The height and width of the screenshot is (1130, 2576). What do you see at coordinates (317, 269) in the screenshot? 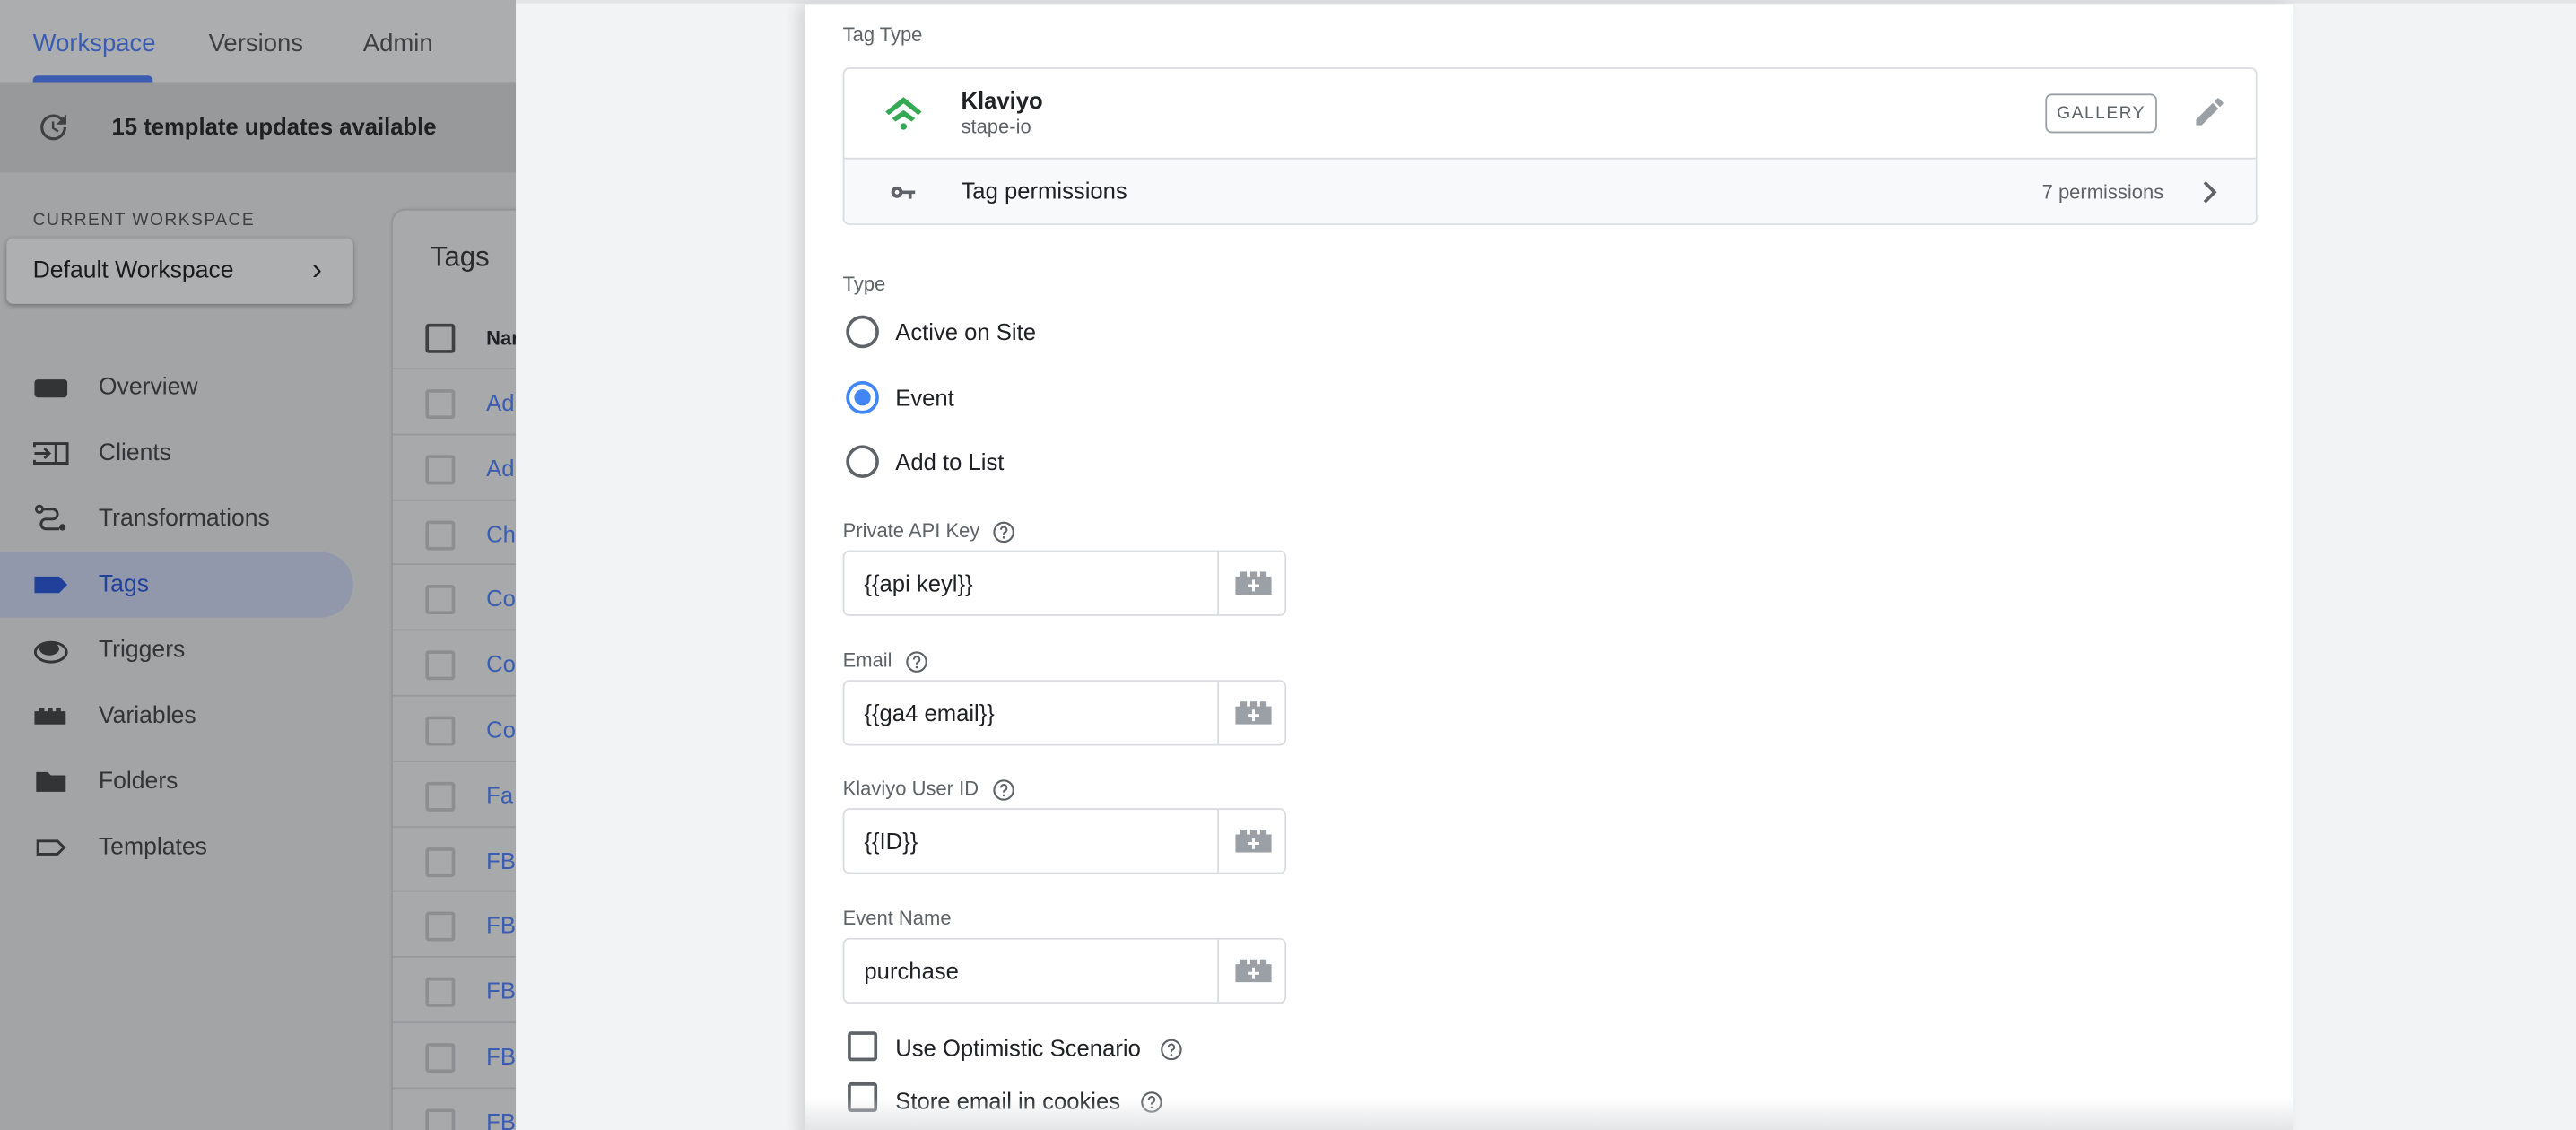
I see `chevron-right-icon: ›` at bounding box center [317, 269].